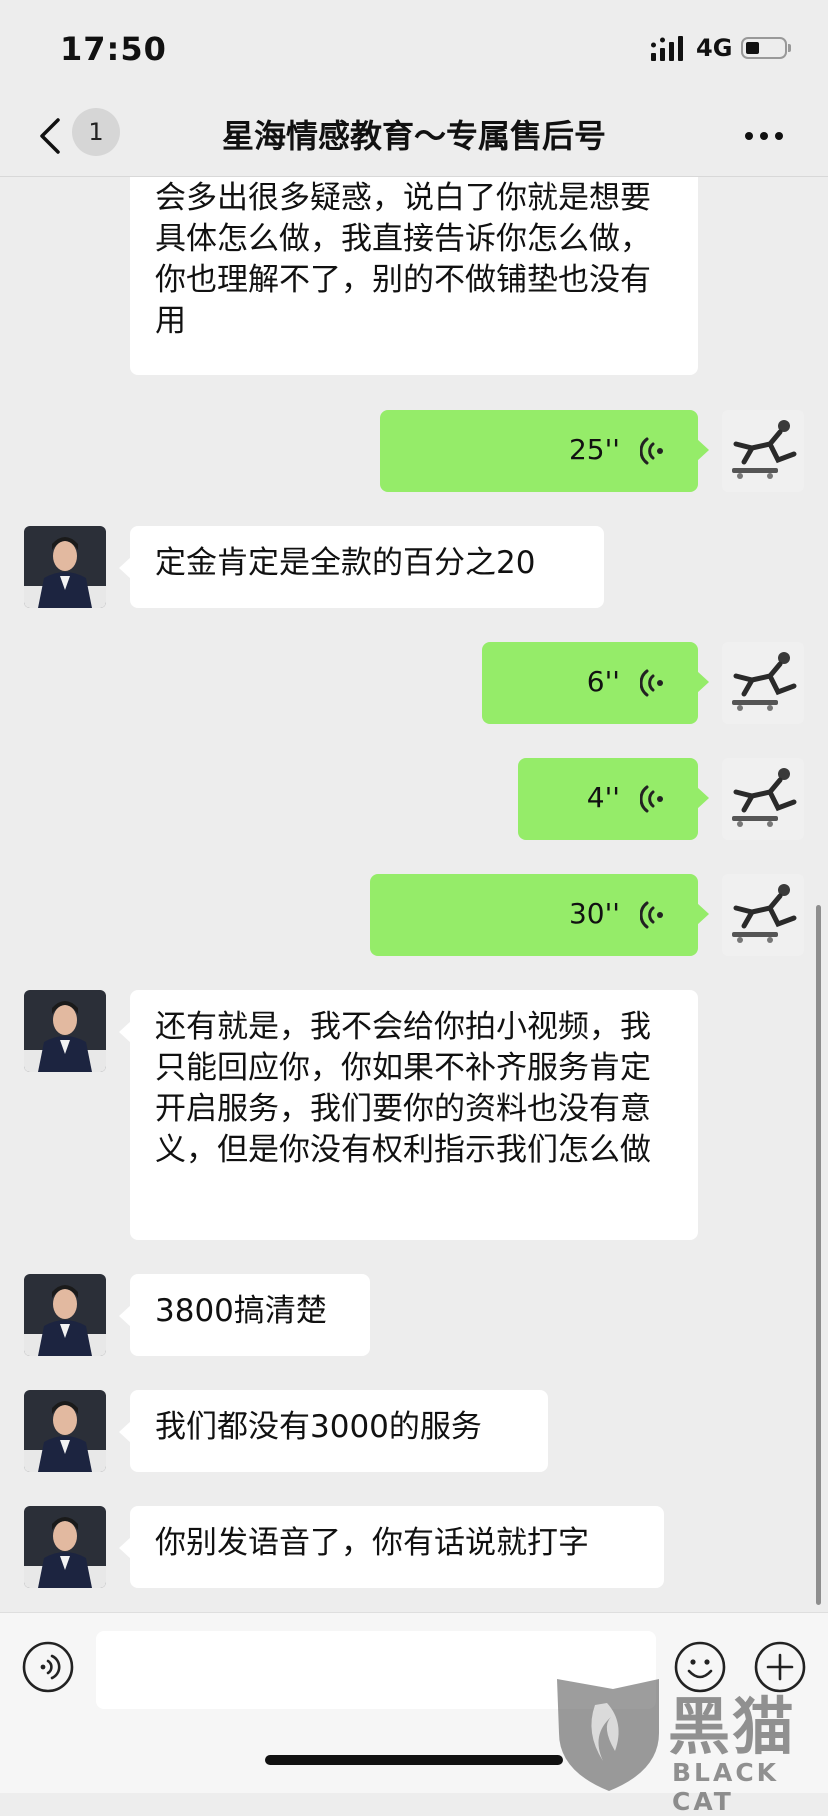 The height and width of the screenshot is (1816, 828). What do you see at coordinates (594, 913) in the screenshot?
I see `voice-duration: 30''` at bounding box center [594, 913].